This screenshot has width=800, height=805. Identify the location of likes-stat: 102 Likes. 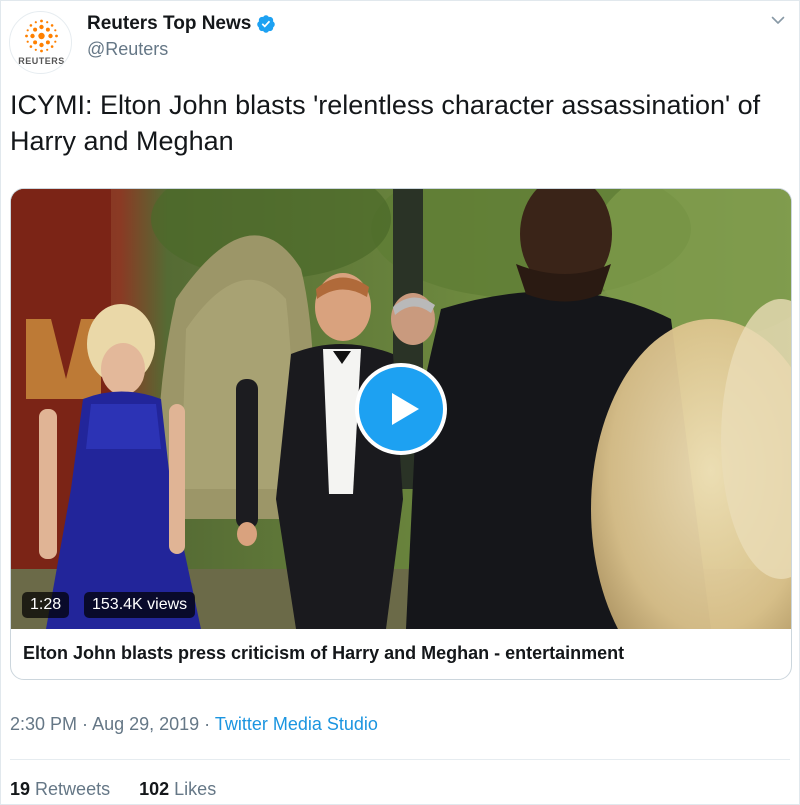
(177, 789).